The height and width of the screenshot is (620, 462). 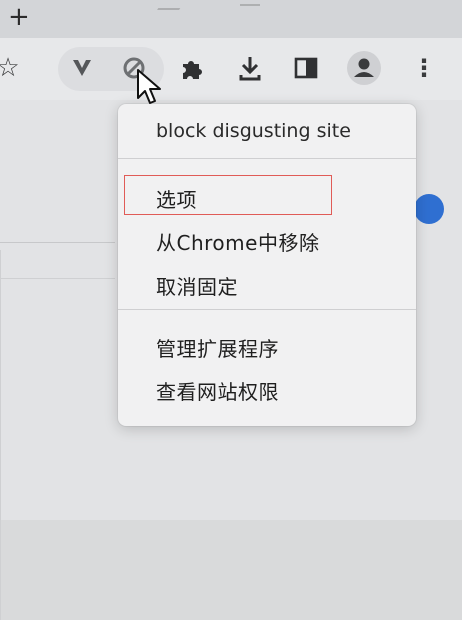 What do you see at coordinates (19, 17) in the screenshot?
I see `new-tab-button: +` at bounding box center [19, 17].